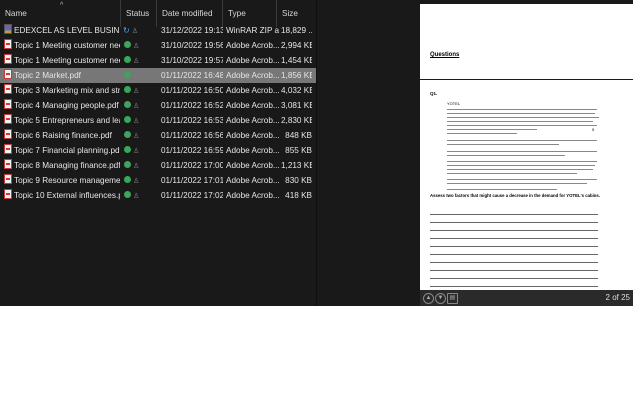 Image resolution: width=633 pixels, height=400 pixels. What do you see at coordinates (192, 195) in the screenshot?
I see `file-date-cell: 01/11/2022 17:02` at bounding box center [192, 195].